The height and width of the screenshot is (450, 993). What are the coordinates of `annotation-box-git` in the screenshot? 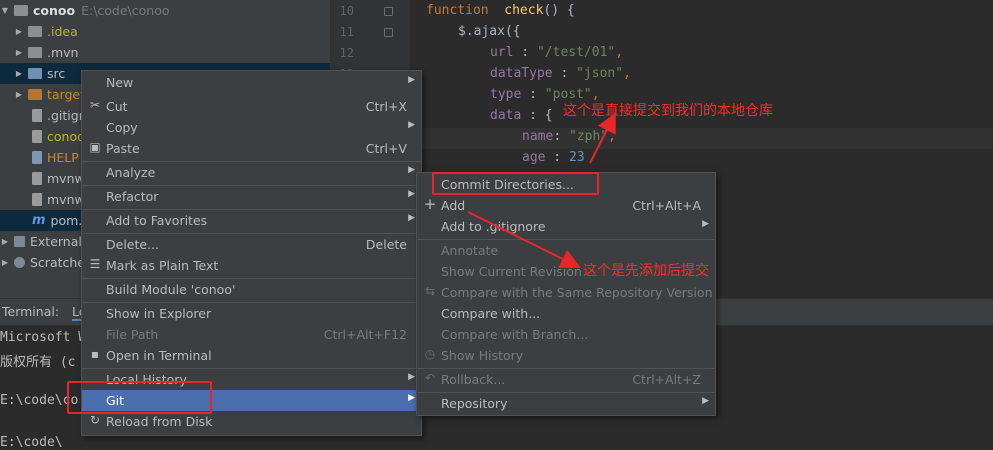 It's located at (139, 397).